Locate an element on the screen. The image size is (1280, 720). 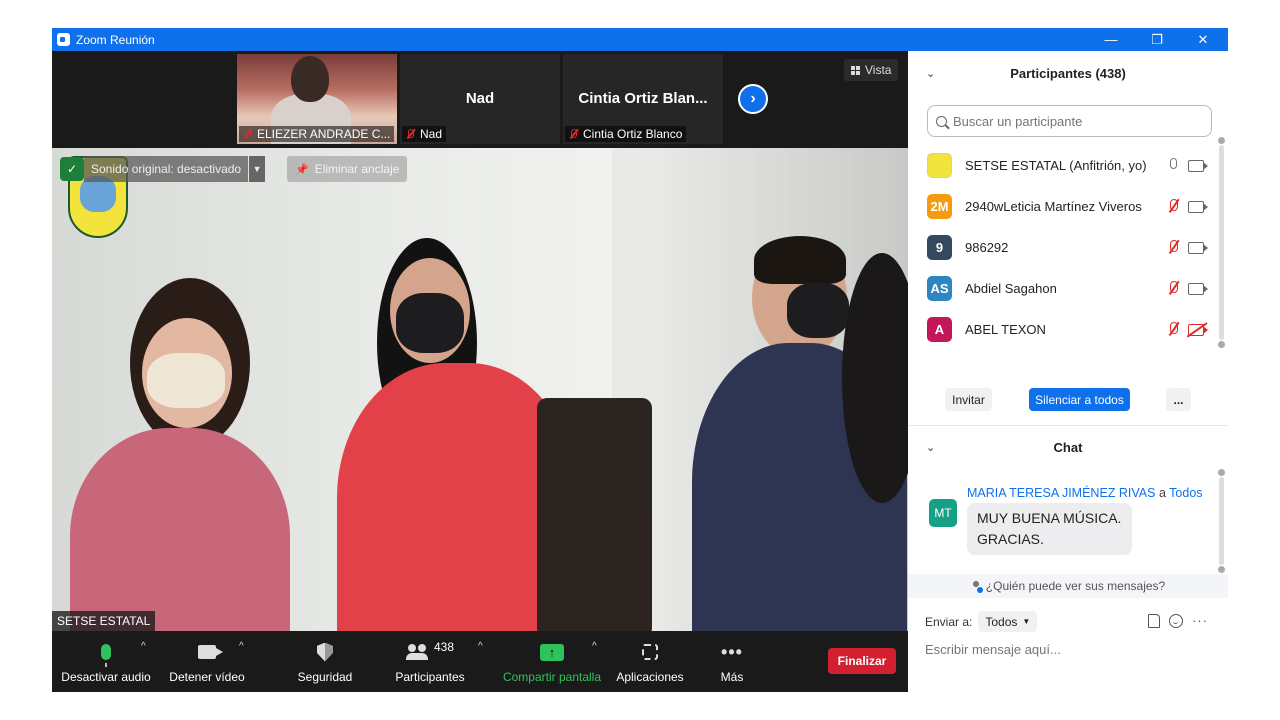
view-button: Vista is located at coordinates (871, 70).